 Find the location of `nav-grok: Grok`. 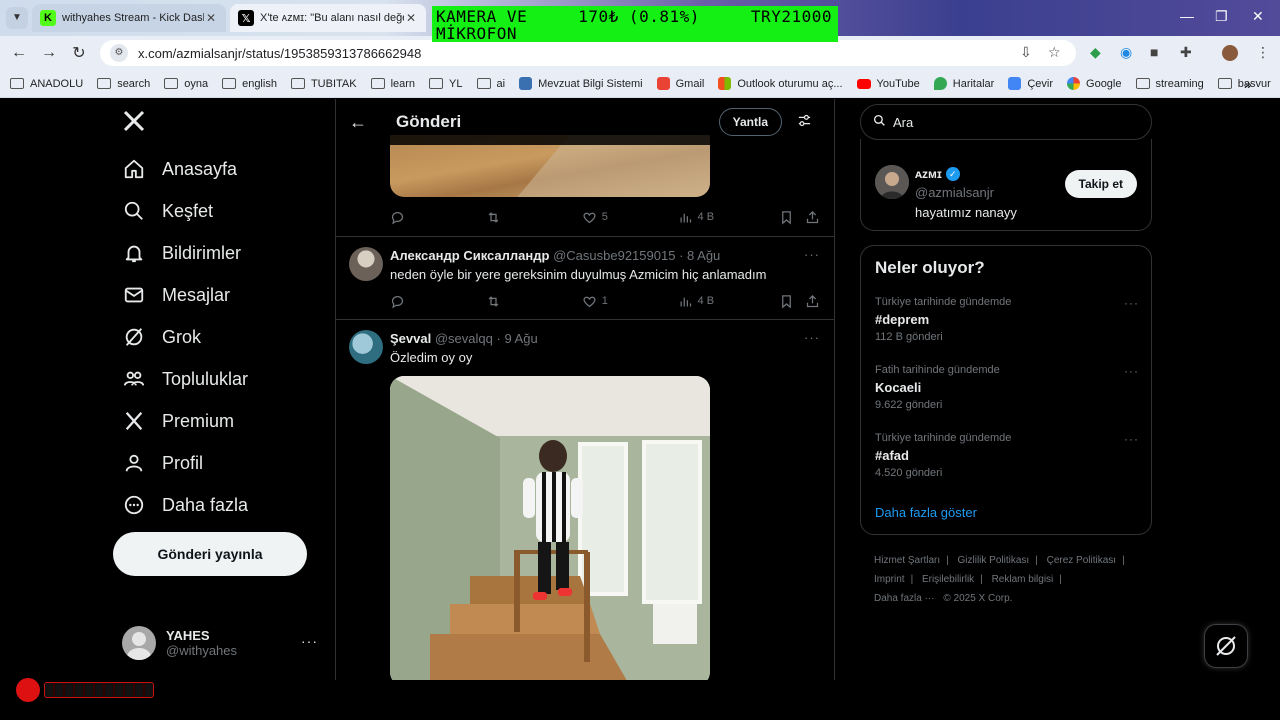

nav-grok: Grok is located at coordinates (161, 337).